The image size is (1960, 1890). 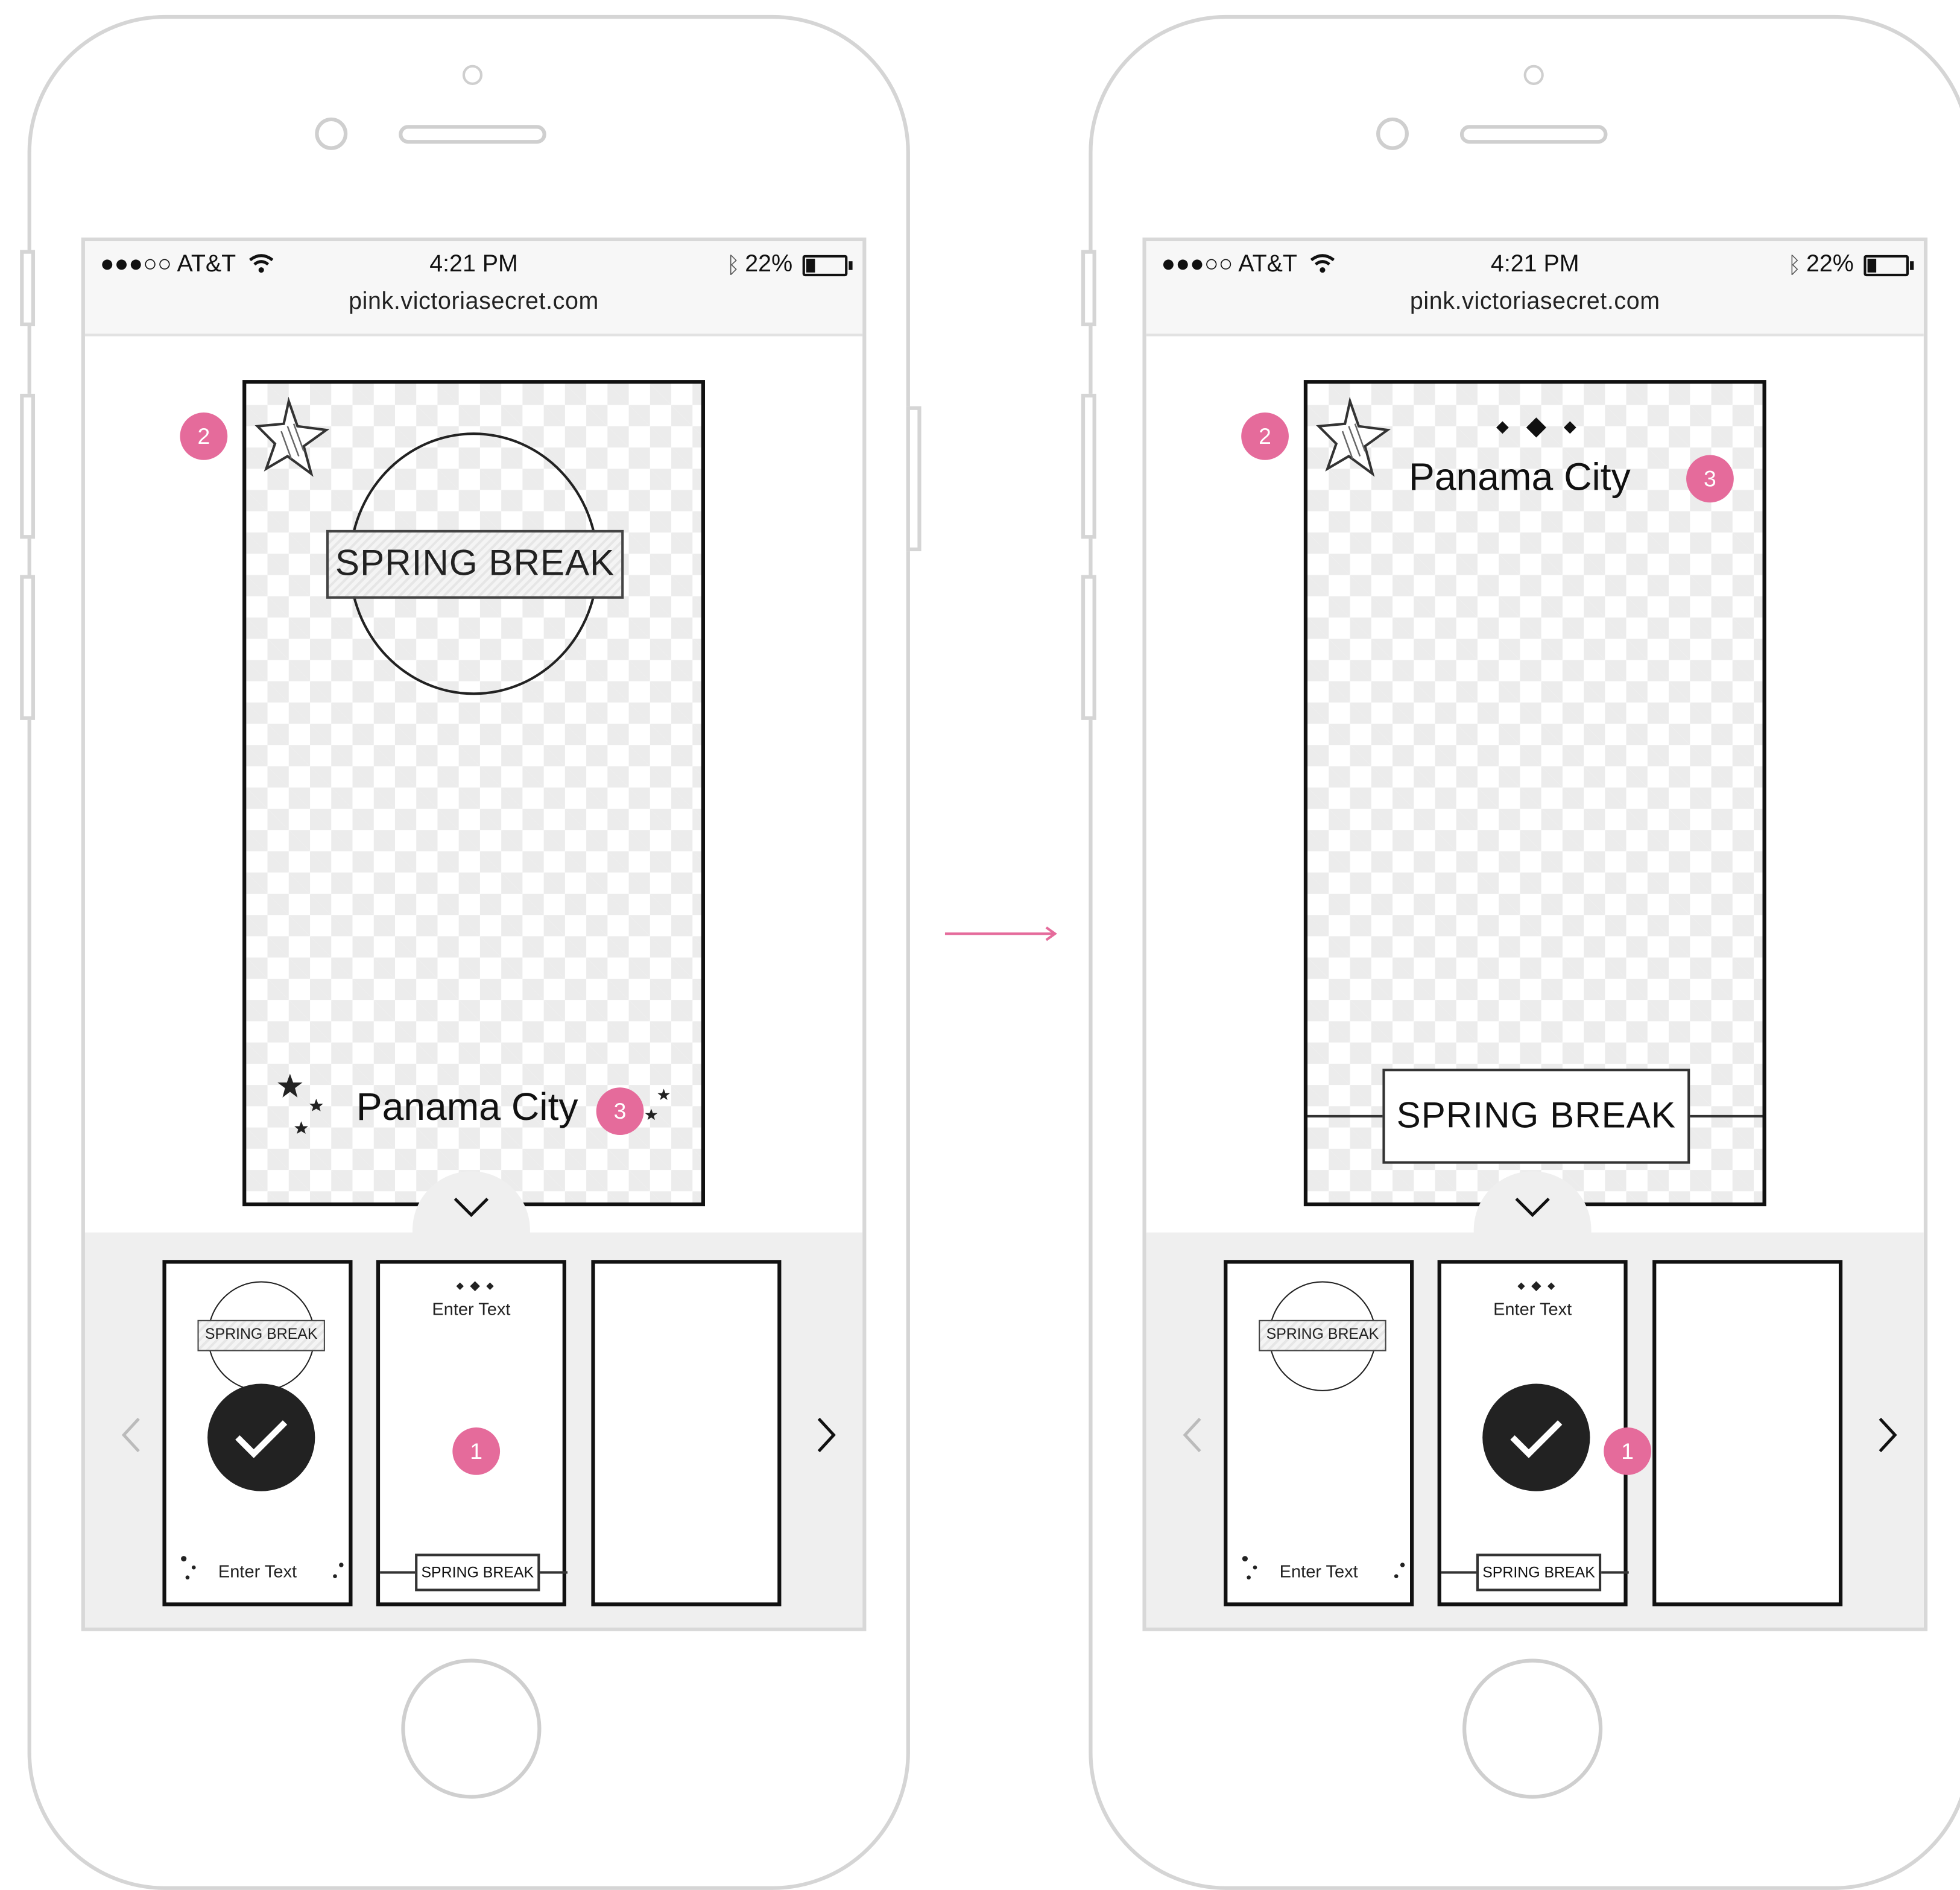 What do you see at coordinates (474, 793) in the screenshot?
I see `photo-canvas: SPRING BREAK Panama City` at bounding box center [474, 793].